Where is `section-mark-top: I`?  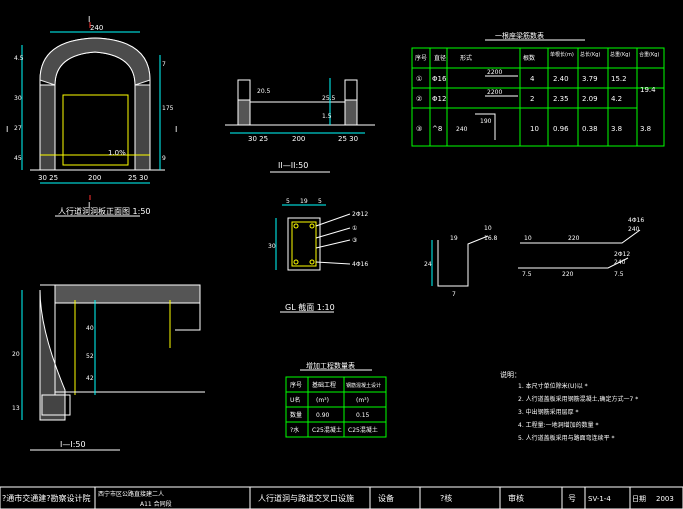 section-mark-top: I is located at coordinates (89, 19).